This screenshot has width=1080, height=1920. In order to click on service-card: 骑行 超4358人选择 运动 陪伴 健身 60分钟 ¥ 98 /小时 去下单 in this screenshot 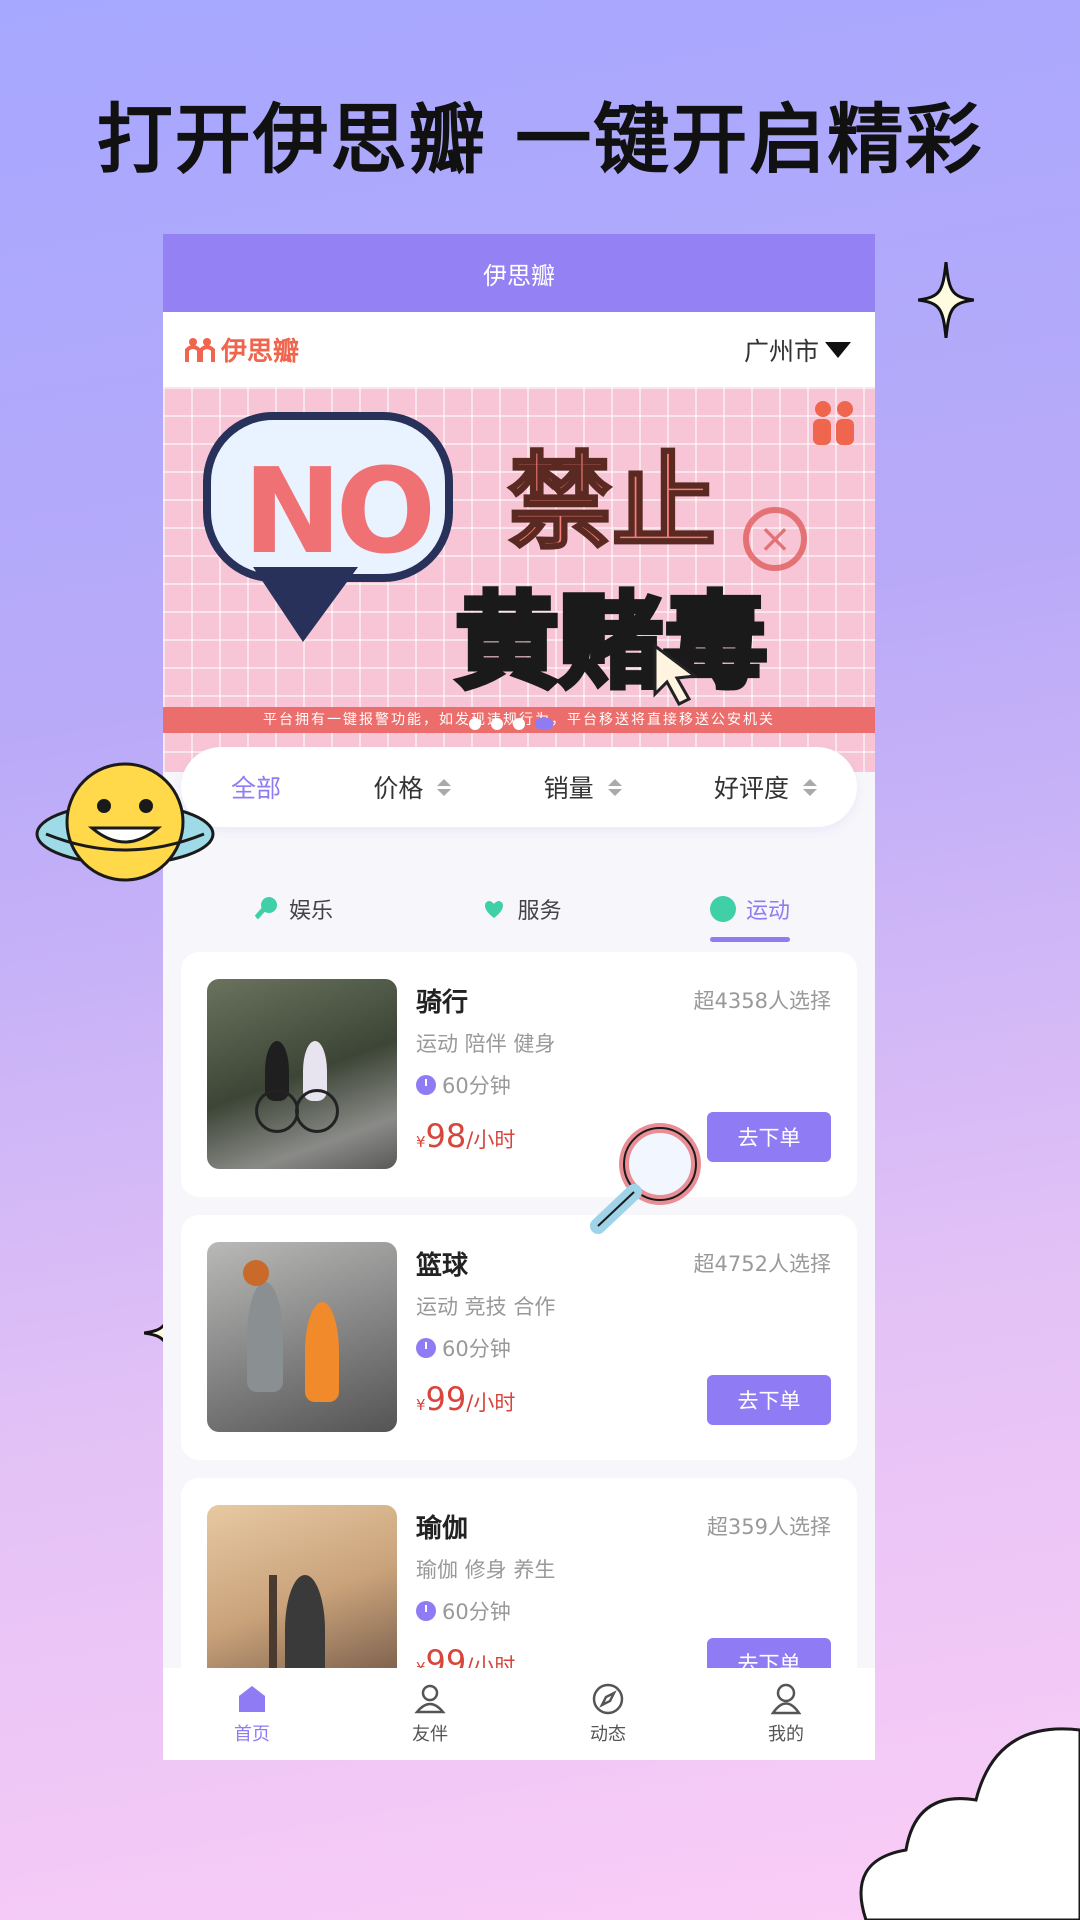, I will do `click(519, 1074)`.